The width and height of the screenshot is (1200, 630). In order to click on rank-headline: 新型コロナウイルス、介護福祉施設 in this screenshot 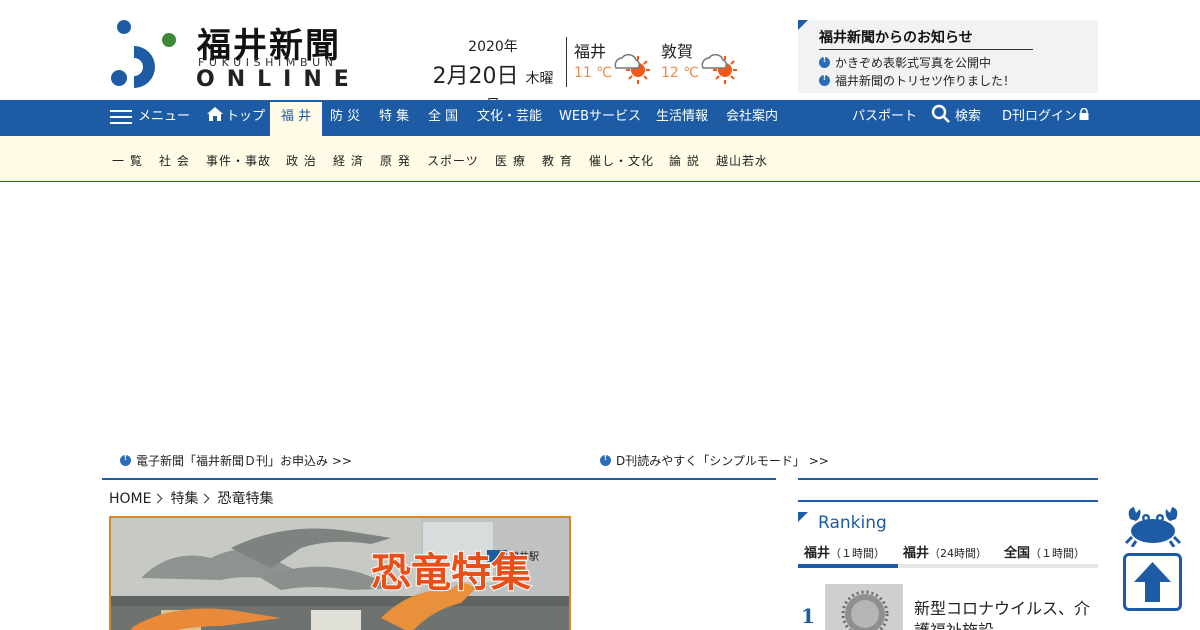, I will do `click(1004, 614)`.